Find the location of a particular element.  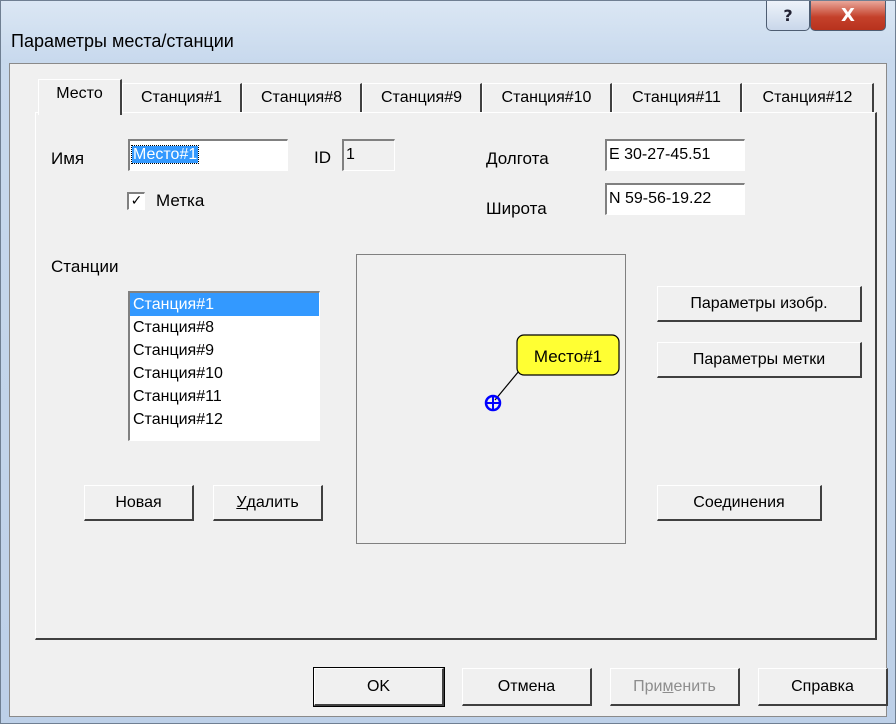

name-input: Место#1 is located at coordinates (208, 155).